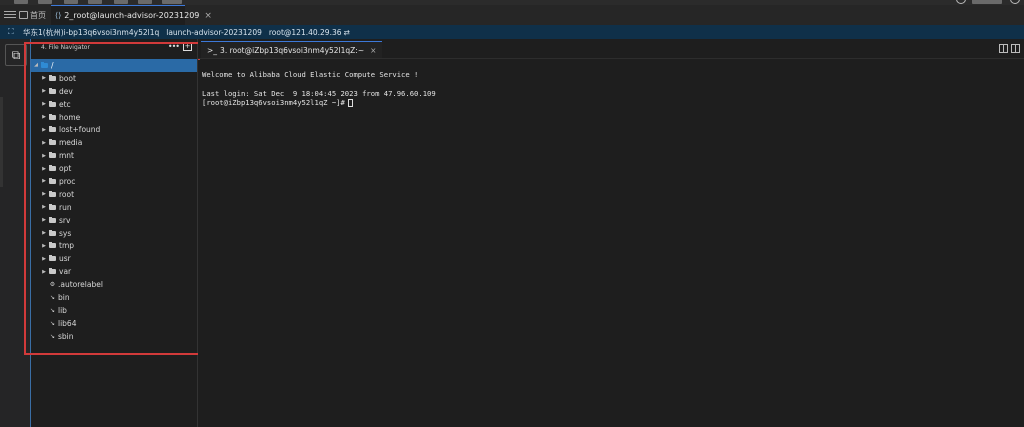 The width and height of the screenshot is (1024, 427). Describe the element at coordinates (347, 32) in the screenshot. I see `reconnect-icon: ⇄` at that location.